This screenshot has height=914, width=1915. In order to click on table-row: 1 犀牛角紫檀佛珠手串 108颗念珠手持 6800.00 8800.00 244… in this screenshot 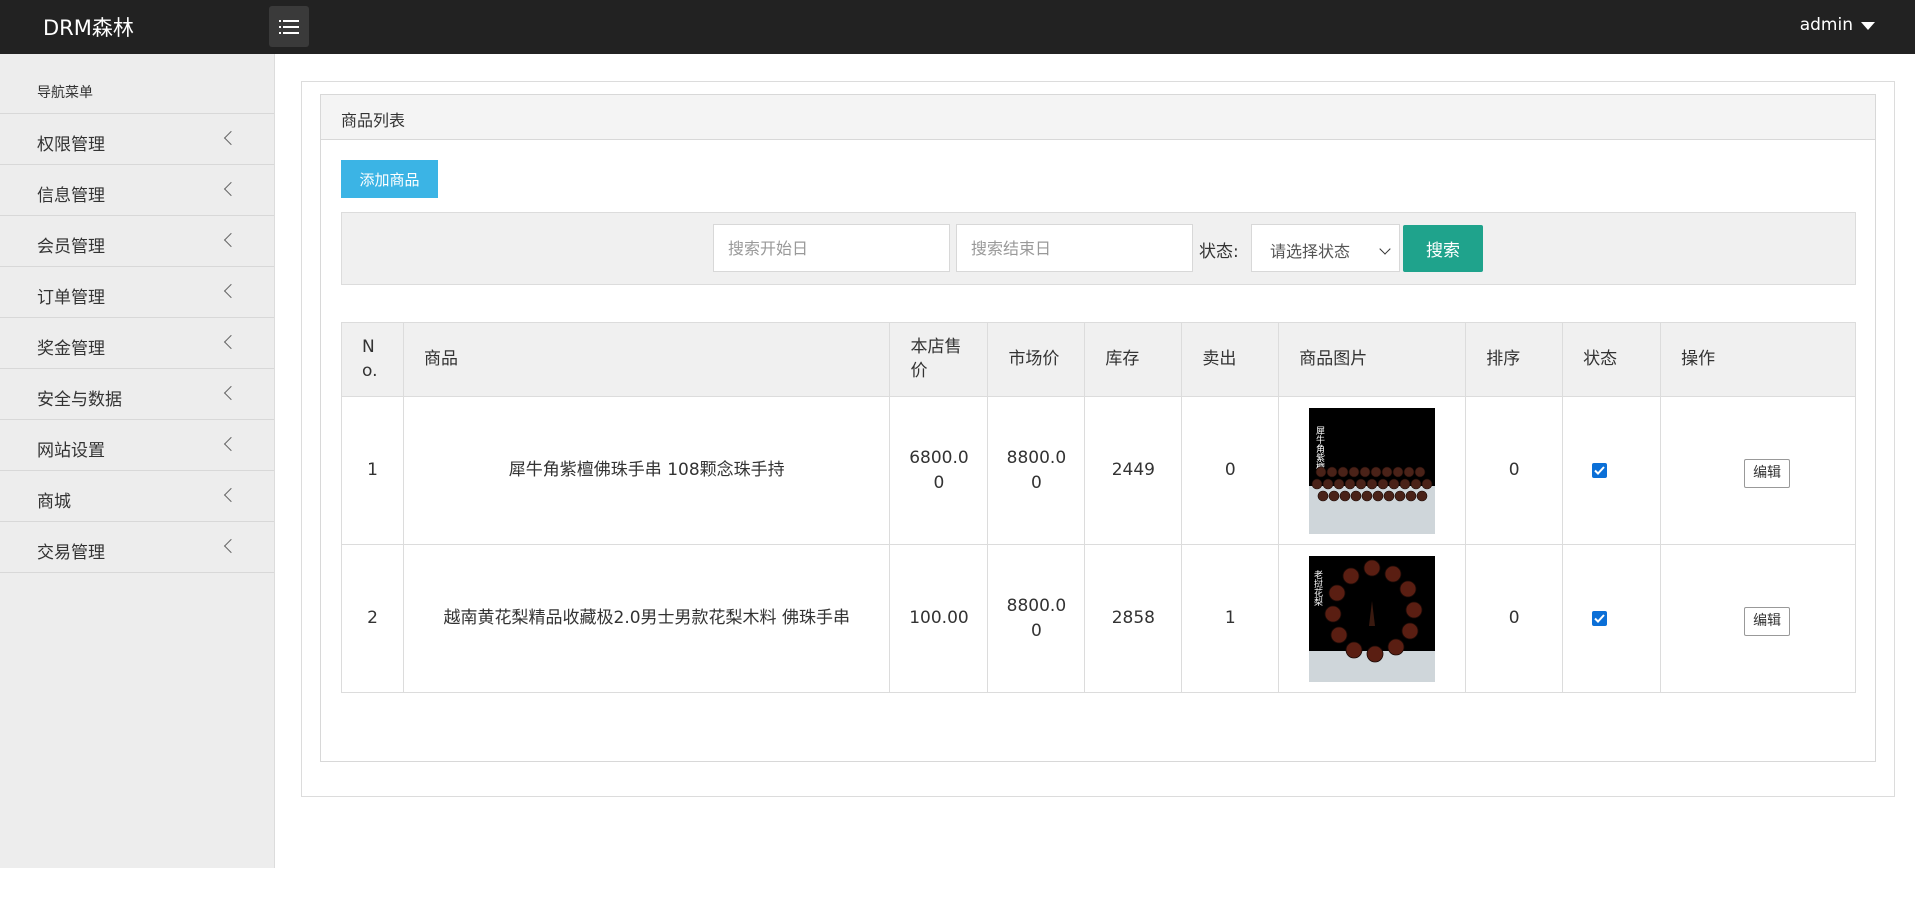, I will do `click(1098, 470)`.